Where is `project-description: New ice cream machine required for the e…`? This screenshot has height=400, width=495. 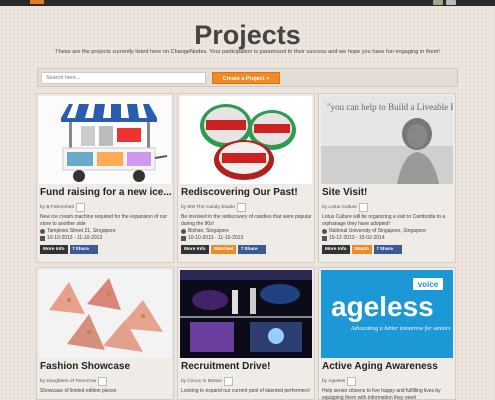 project-description: New ice cream machine required for the e… is located at coordinates (104, 220).